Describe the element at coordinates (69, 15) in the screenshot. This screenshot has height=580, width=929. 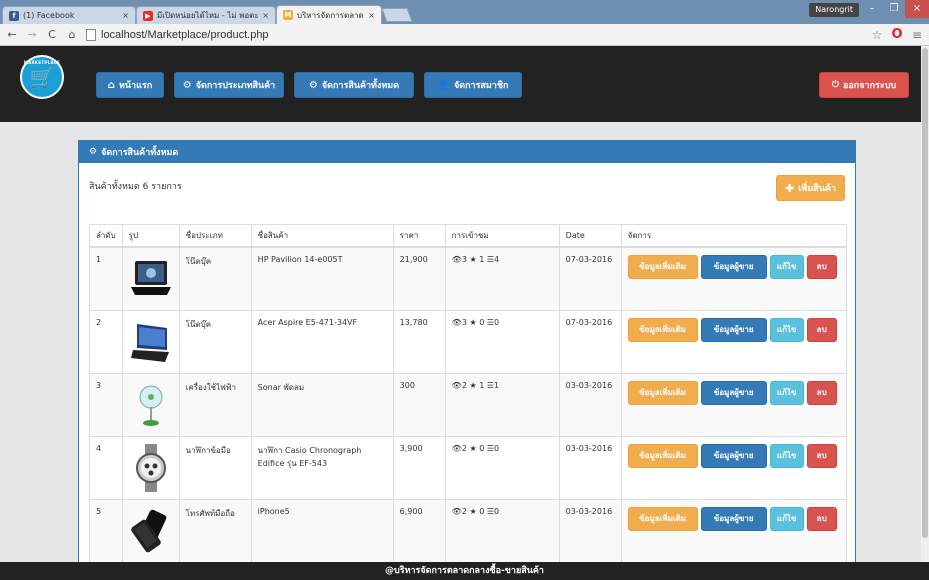
I see `tab-facebook: f (1) Facebook ×` at that location.